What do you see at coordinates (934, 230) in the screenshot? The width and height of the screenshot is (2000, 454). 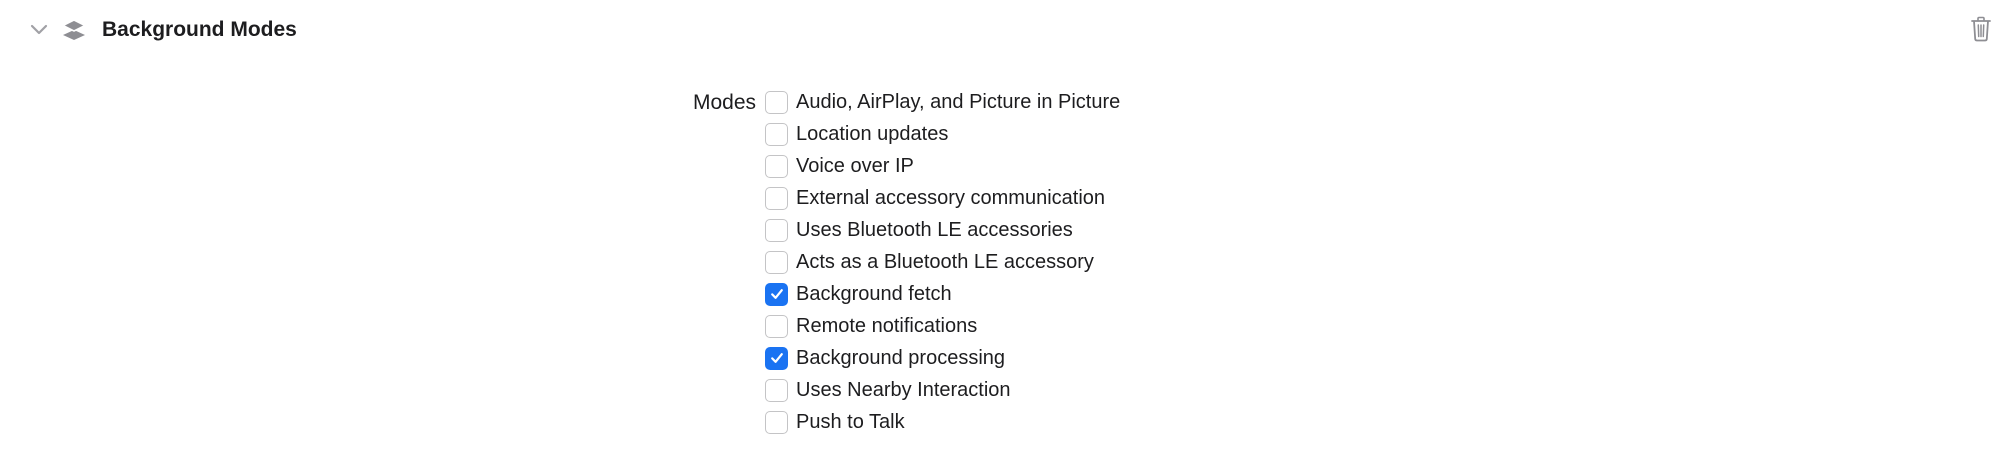 I see `mode-label: Uses Bluetooth LE accessories` at bounding box center [934, 230].